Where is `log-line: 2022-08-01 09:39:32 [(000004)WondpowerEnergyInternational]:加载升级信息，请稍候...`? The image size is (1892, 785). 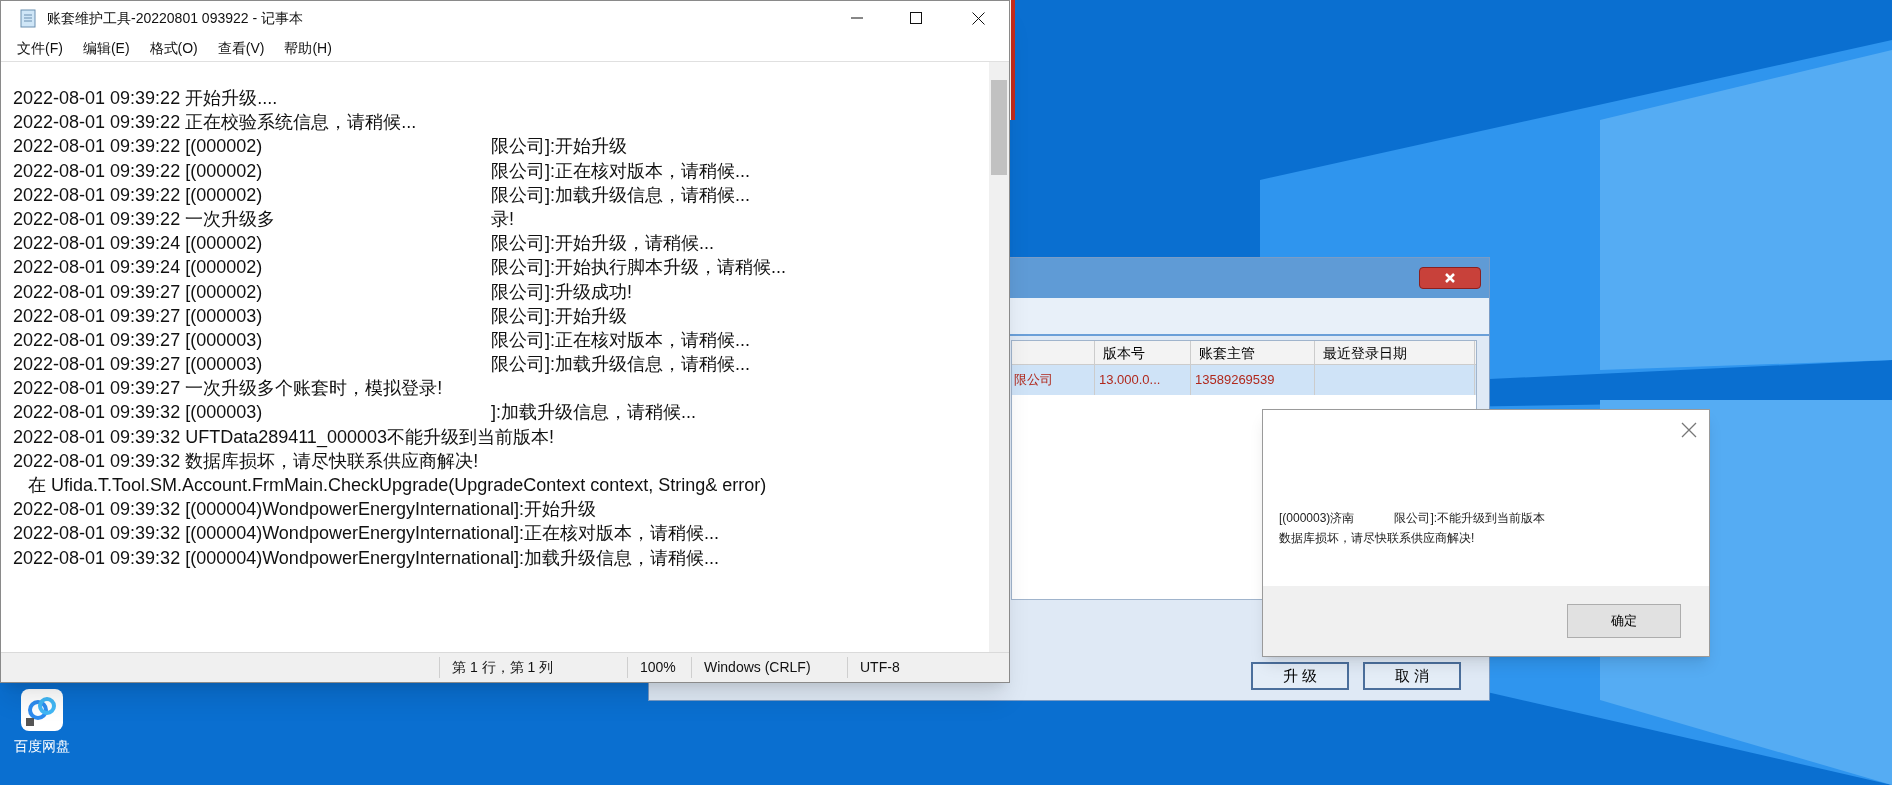 log-line: 2022-08-01 09:39:32 [(000004)WondpowerEnergyInternational]:加载升级信息，请稍候... is located at coordinates (366, 558).